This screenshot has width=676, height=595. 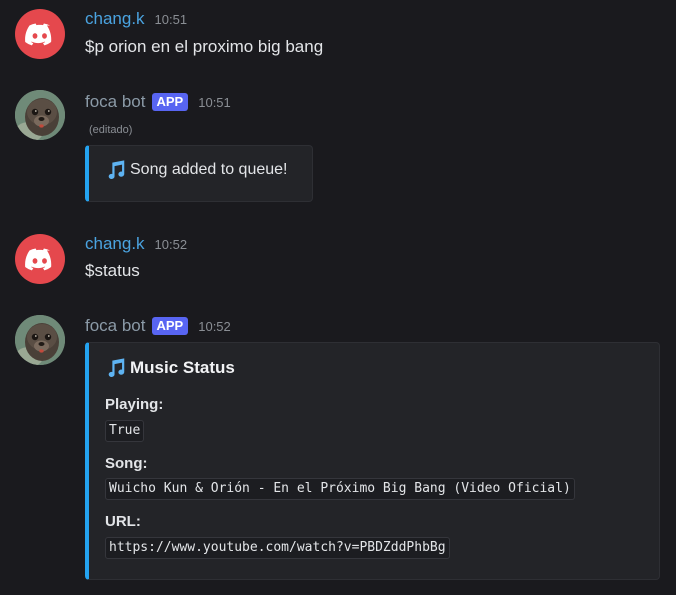 I want to click on field-name-url: URL:, so click(x=123, y=521).